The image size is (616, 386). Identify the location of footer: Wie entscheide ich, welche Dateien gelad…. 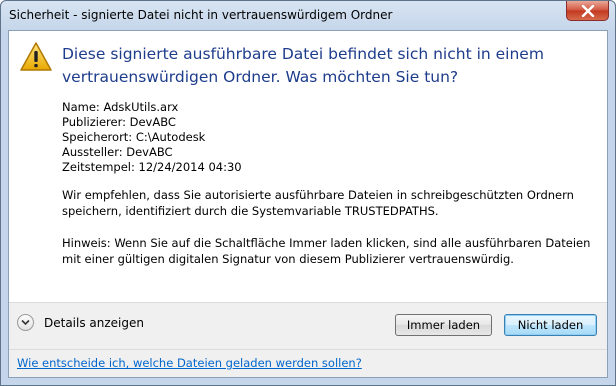
(308, 363).